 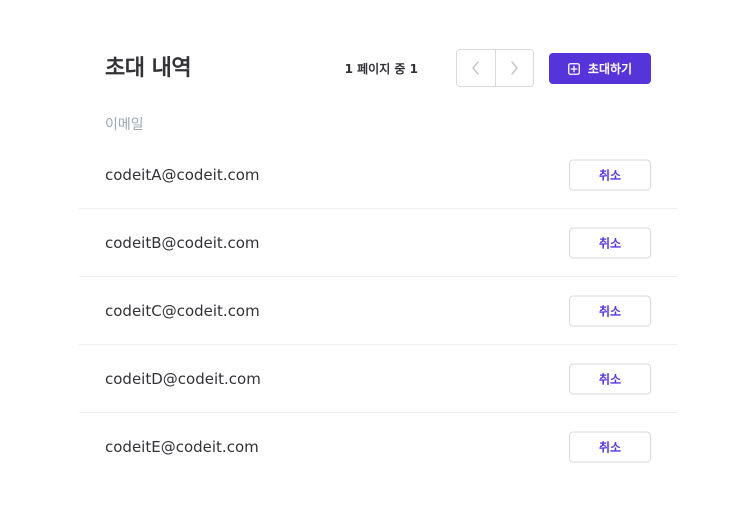 What do you see at coordinates (124, 125) in the screenshot?
I see `email-column-label: 이메일` at bounding box center [124, 125].